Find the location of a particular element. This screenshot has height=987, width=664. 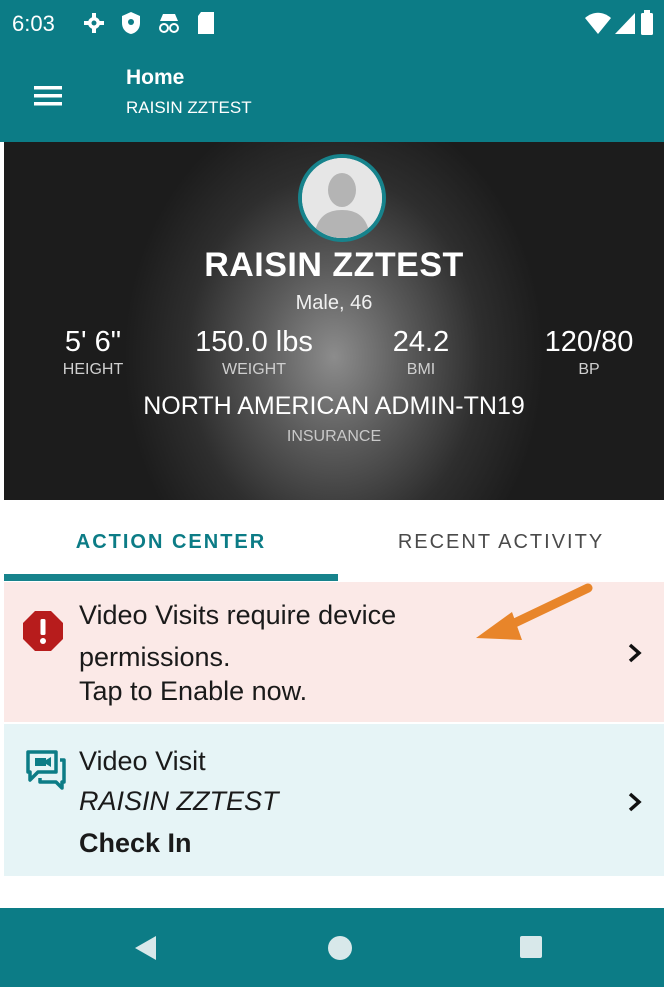

tab-action-center: ACTION CENTER is located at coordinates (171, 541).